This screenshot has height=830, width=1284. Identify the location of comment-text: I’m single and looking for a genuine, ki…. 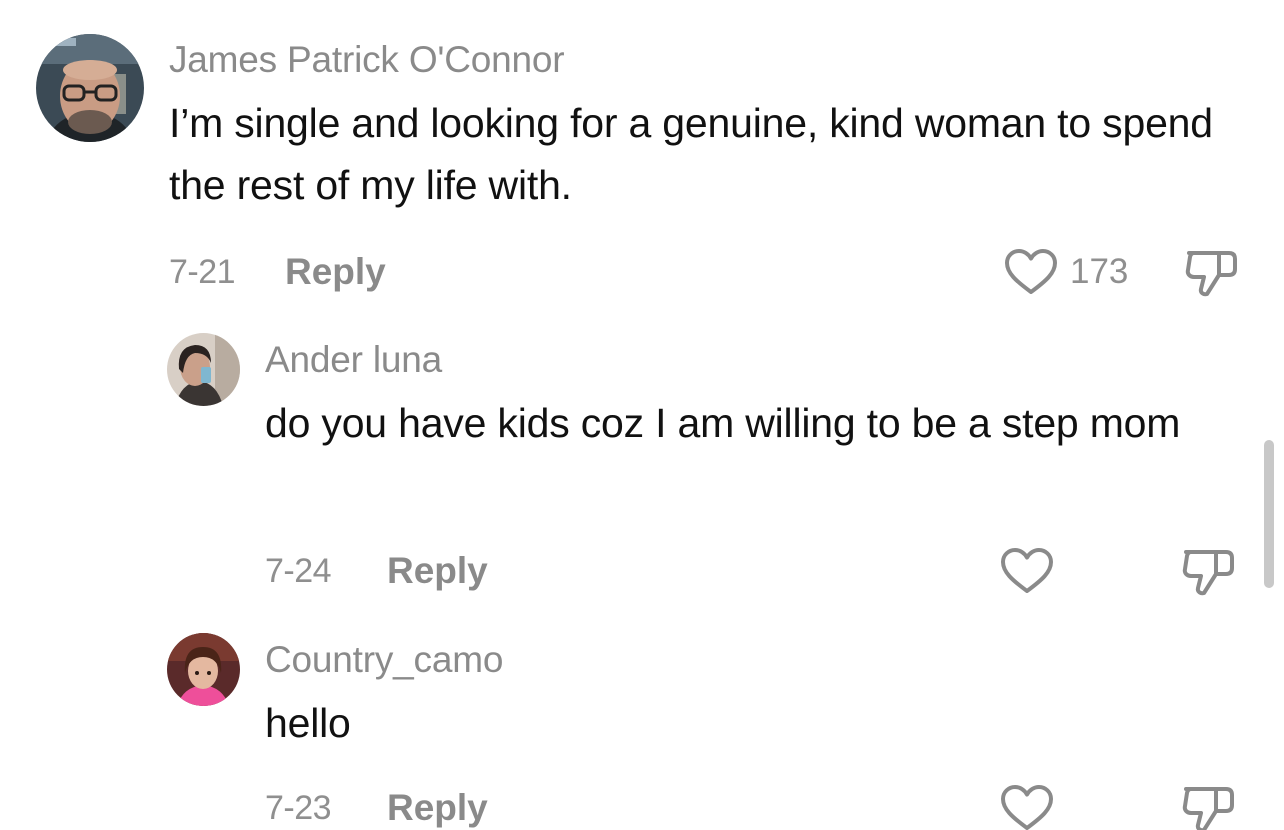
(691, 154).